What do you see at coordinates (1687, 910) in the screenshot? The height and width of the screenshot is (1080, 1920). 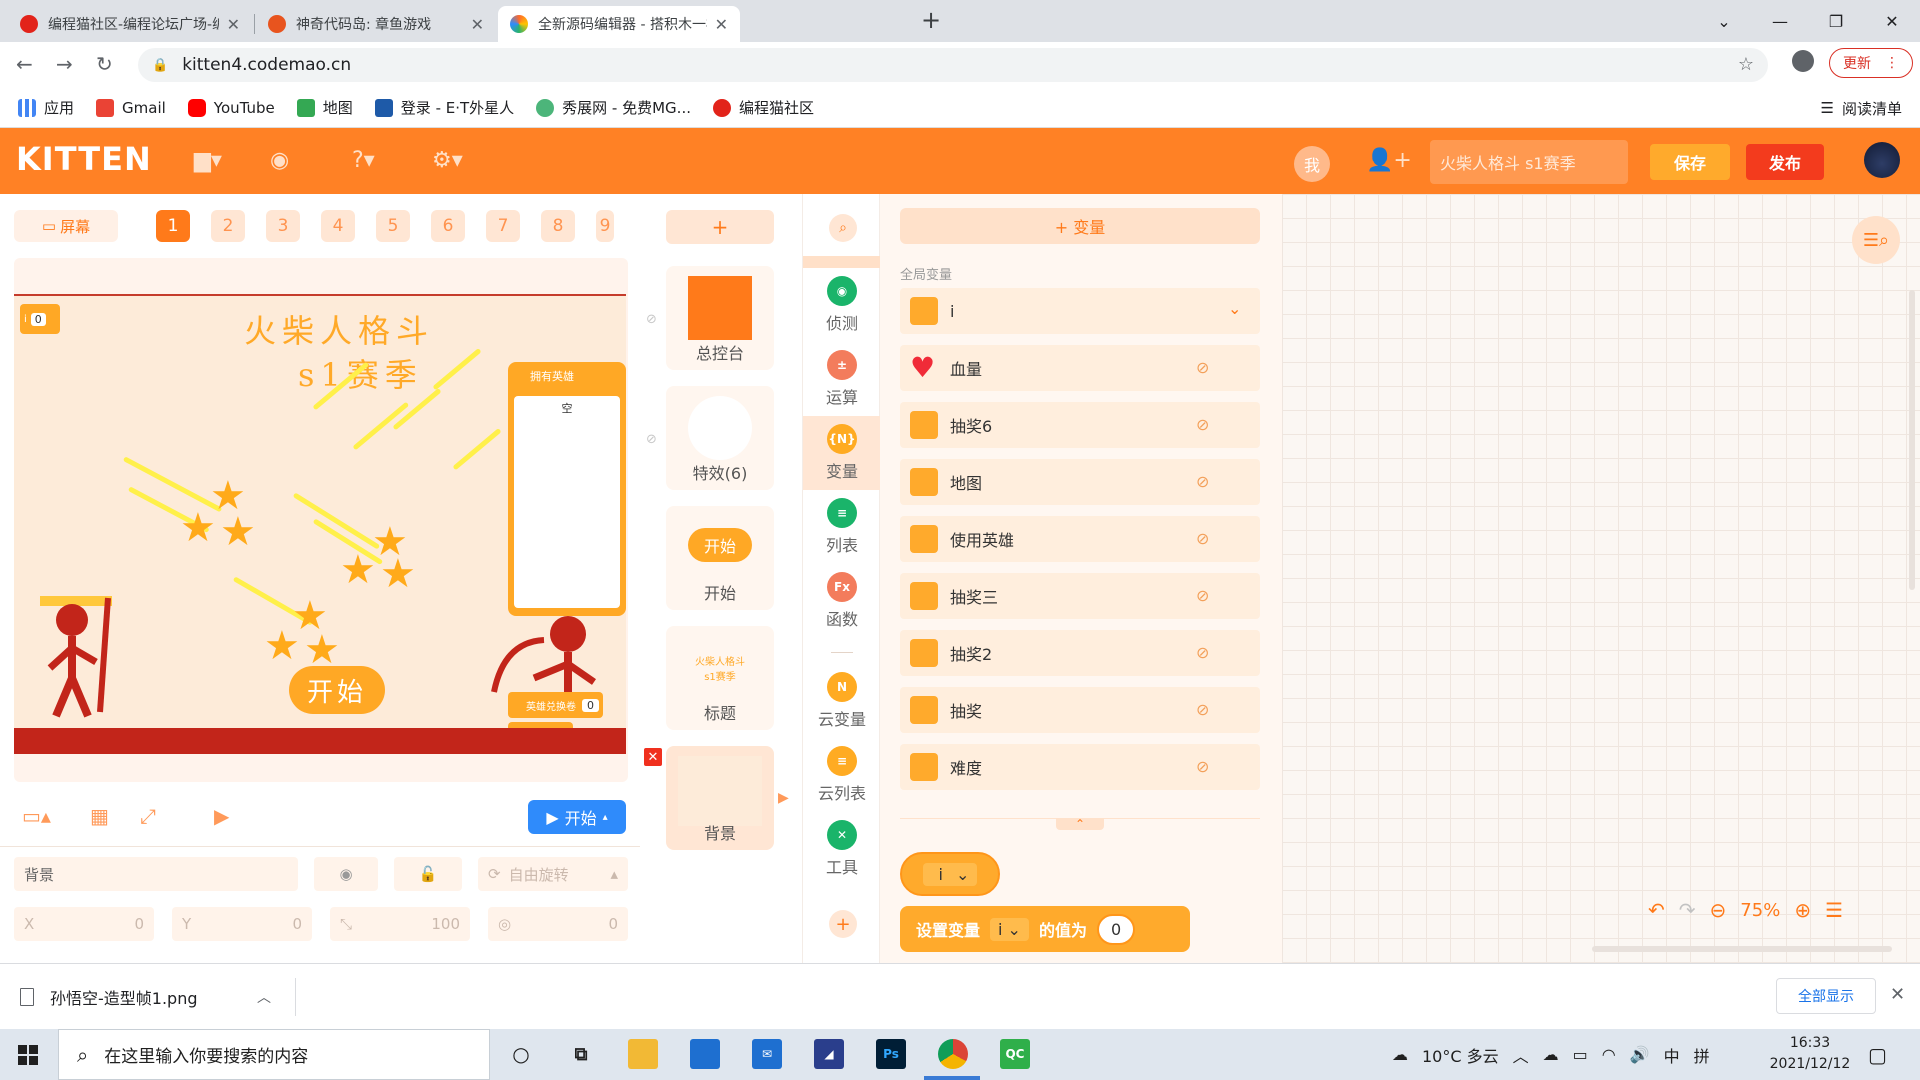 I see `redo-icon: ↷` at bounding box center [1687, 910].